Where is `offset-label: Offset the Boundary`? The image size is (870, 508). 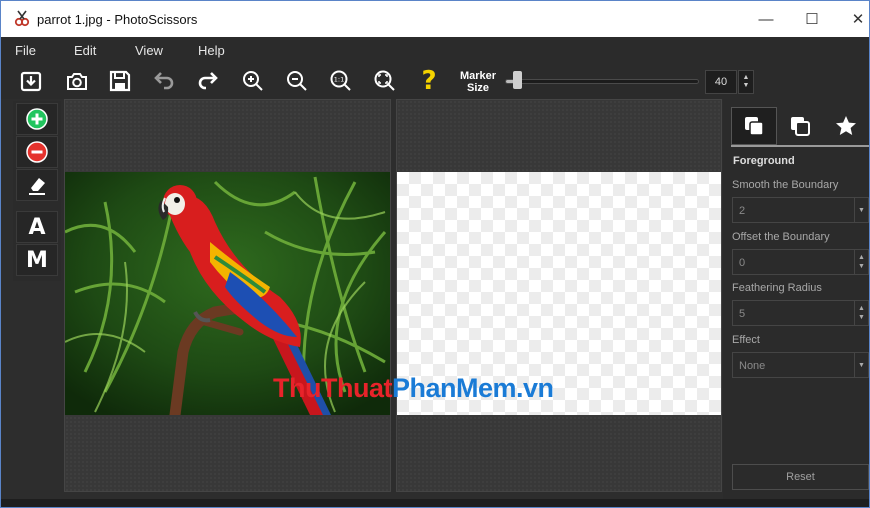
offset-label: Offset the Boundary is located at coordinates (781, 237).